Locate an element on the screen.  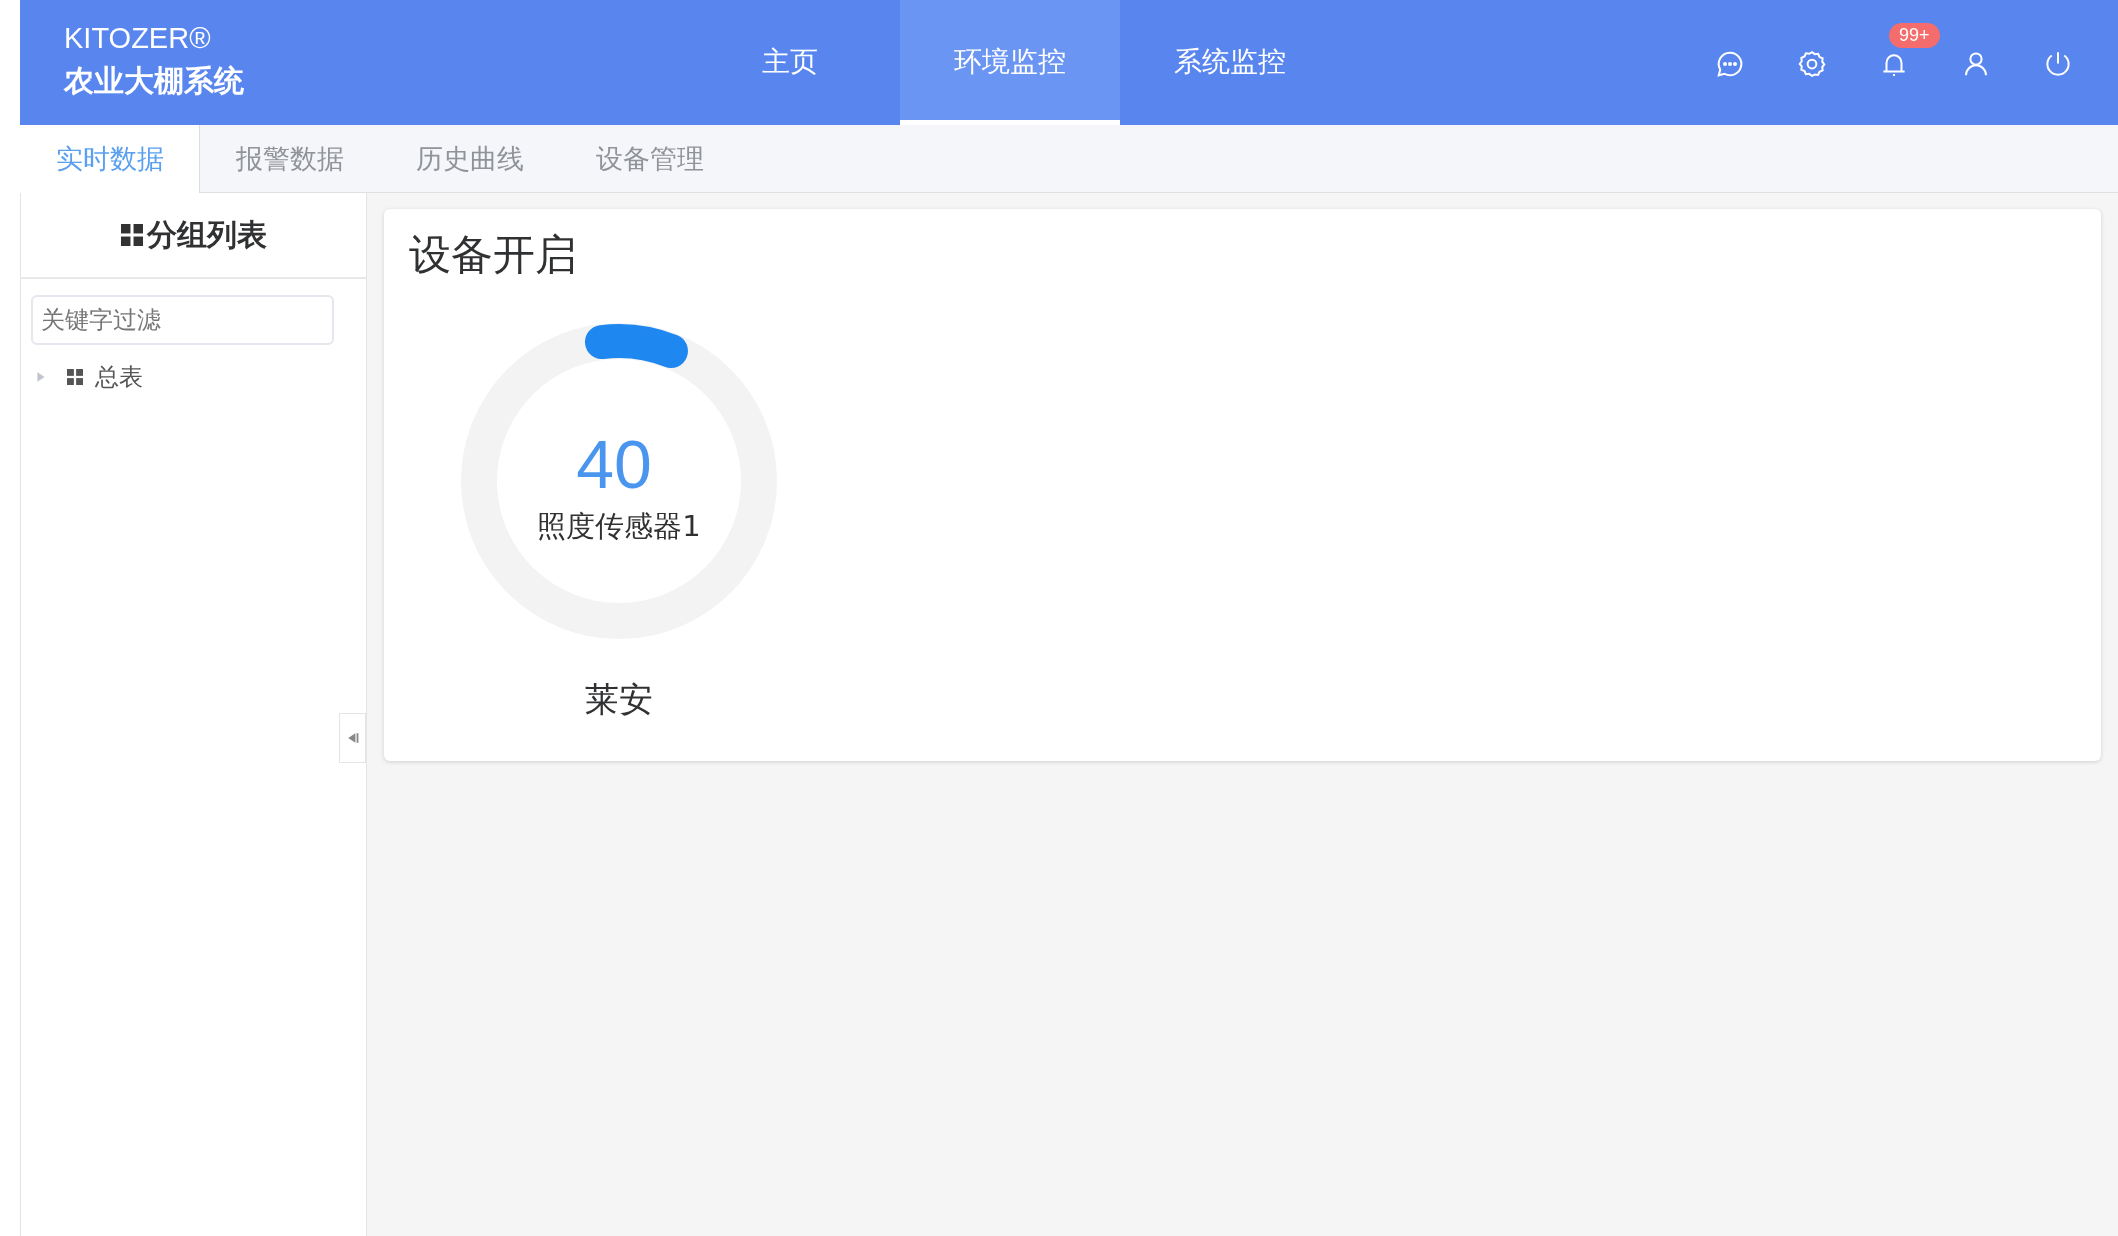
expand-caret-icon is located at coordinates (41, 377).